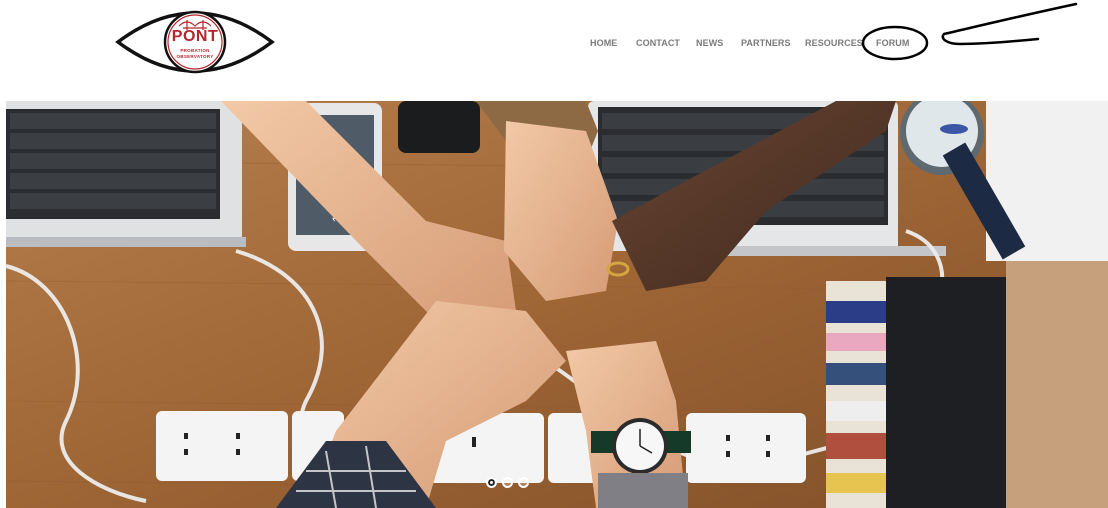 Image resolution: width=1108 pixels, height=508 pixels. I want to click on left-laptop, so click(126, 174).